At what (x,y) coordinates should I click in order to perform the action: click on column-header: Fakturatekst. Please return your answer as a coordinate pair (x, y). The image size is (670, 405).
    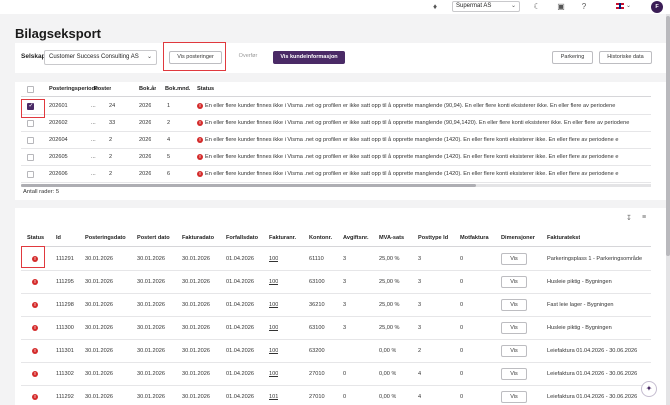
    Looking at the image, I should click on (563, 238).